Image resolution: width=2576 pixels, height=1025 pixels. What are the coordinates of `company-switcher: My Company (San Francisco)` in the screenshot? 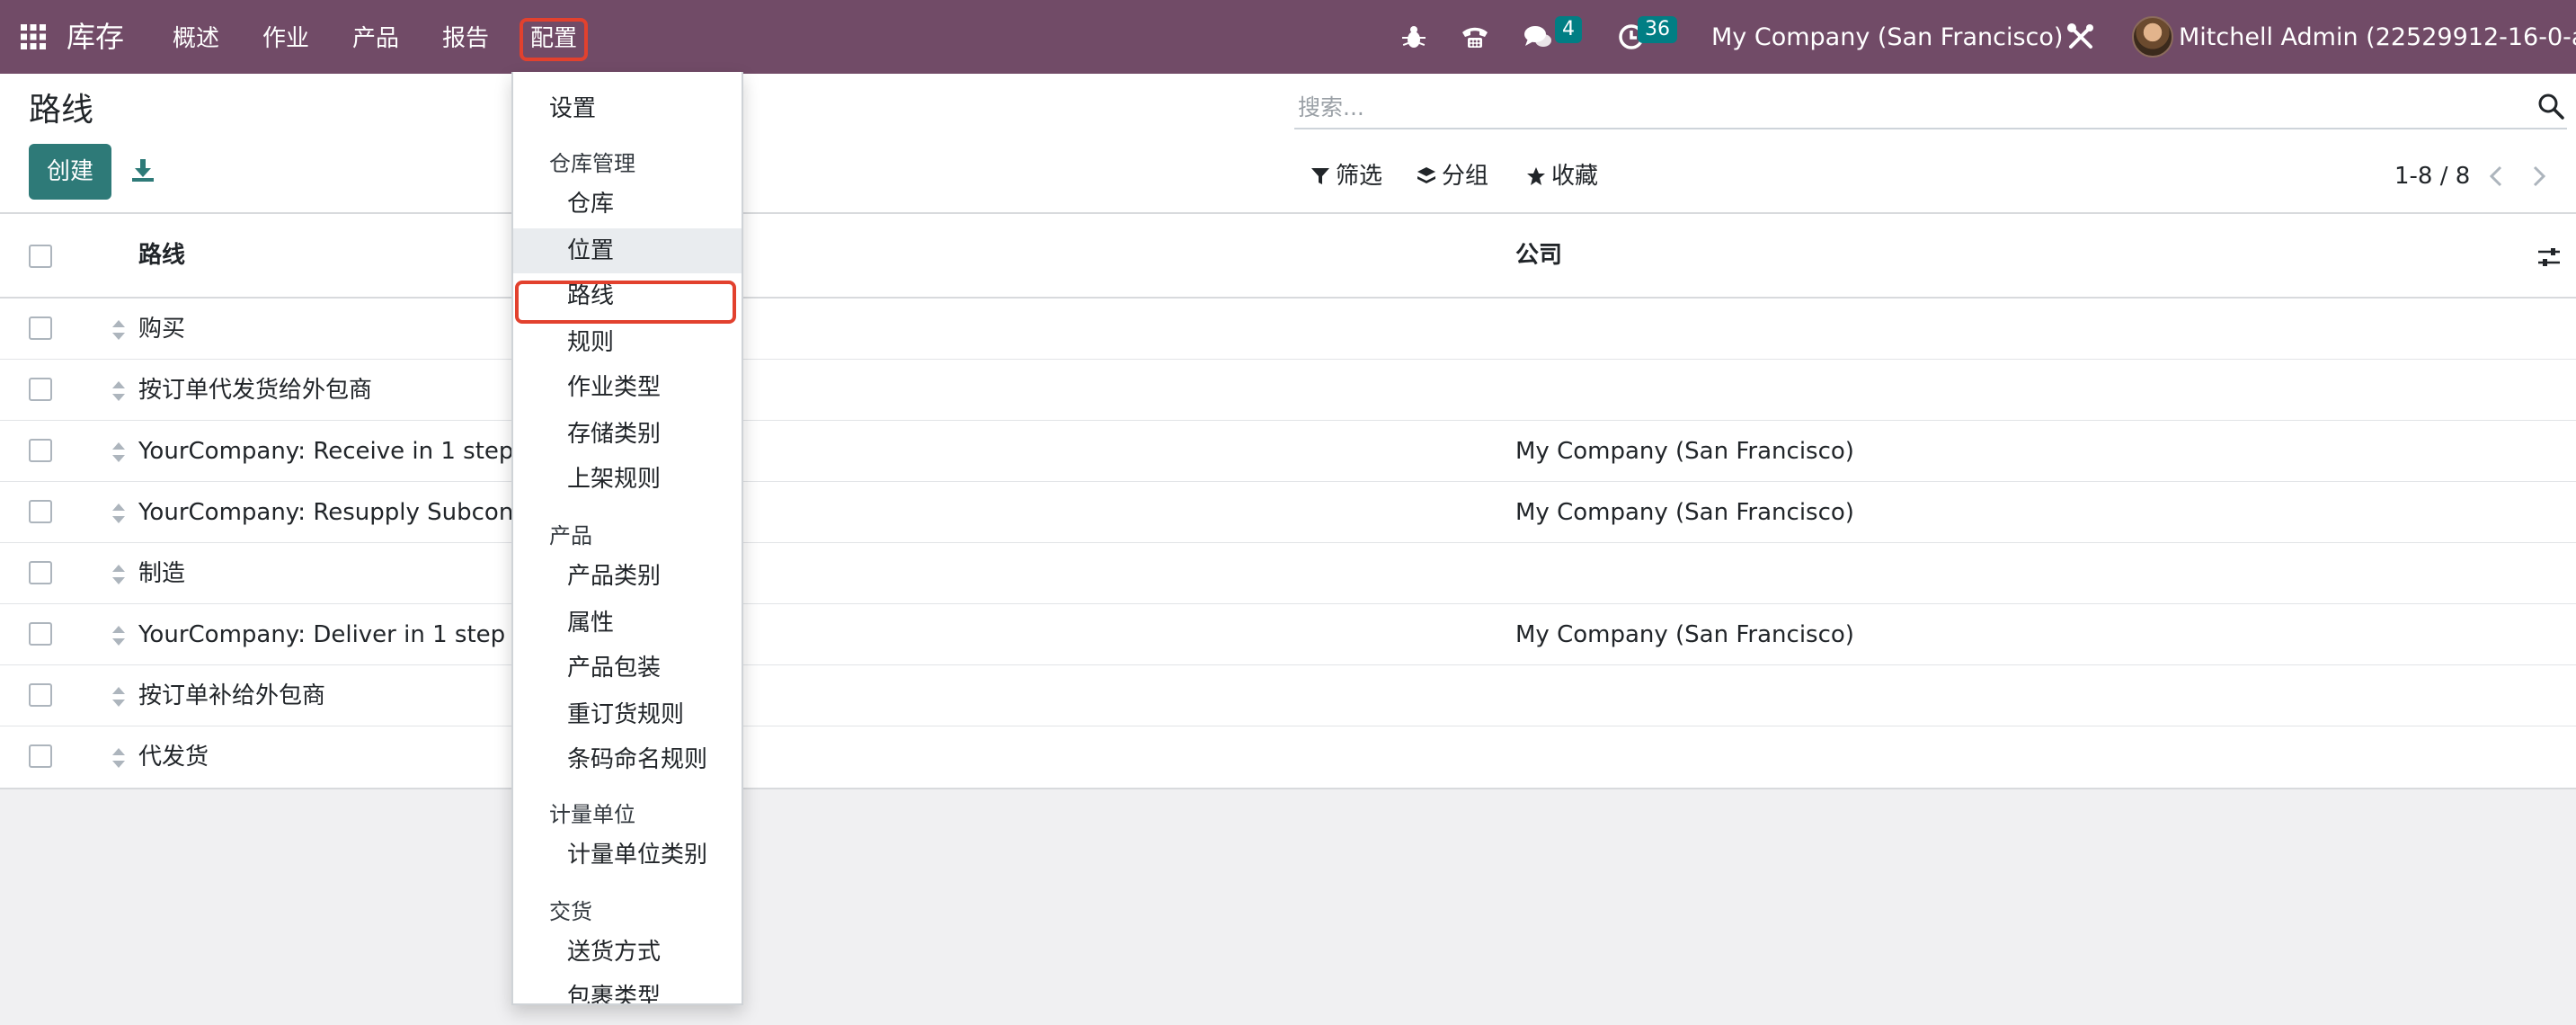 It's located at (1887, 38).